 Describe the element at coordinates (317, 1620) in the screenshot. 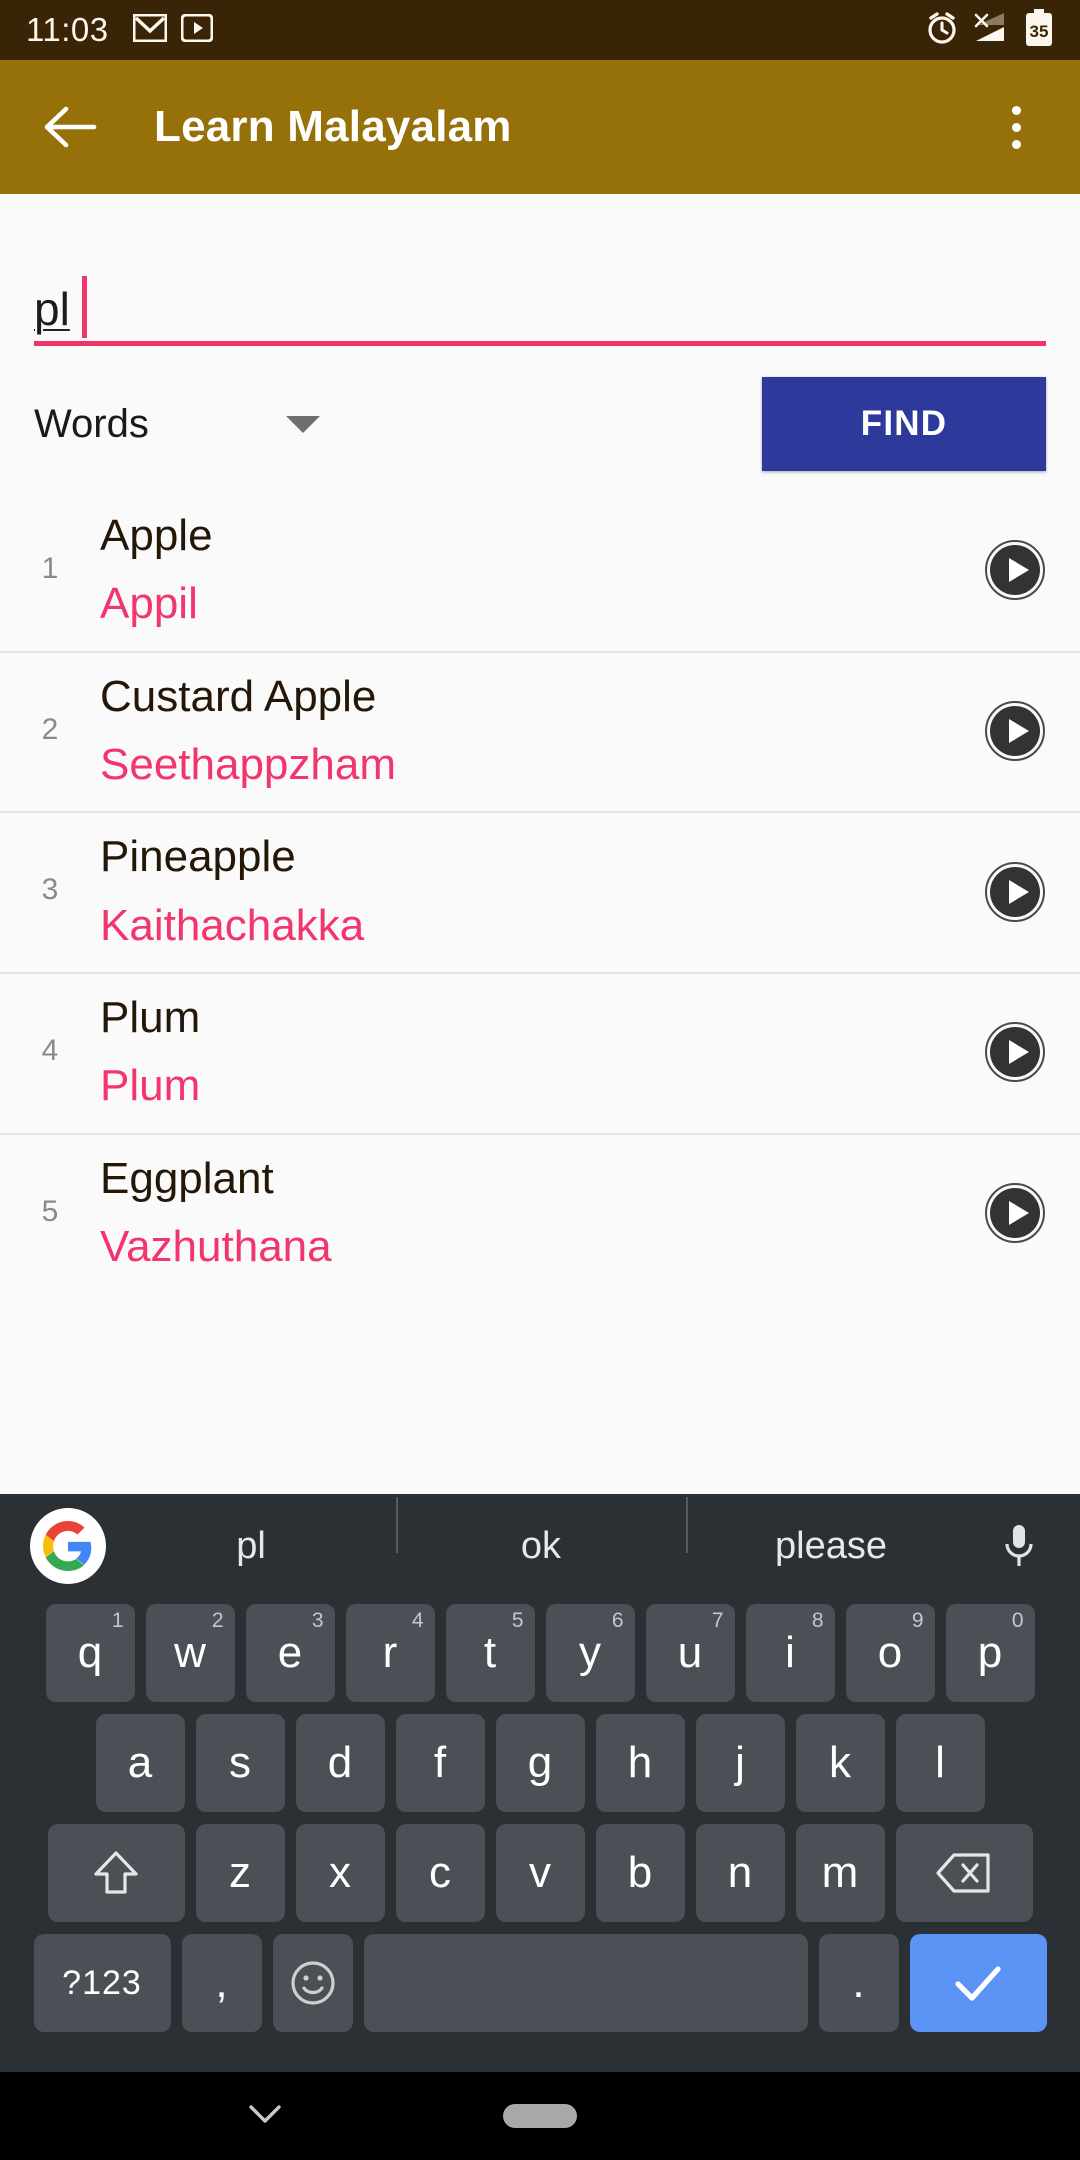

I see `key-alt-number: 3` at that location.